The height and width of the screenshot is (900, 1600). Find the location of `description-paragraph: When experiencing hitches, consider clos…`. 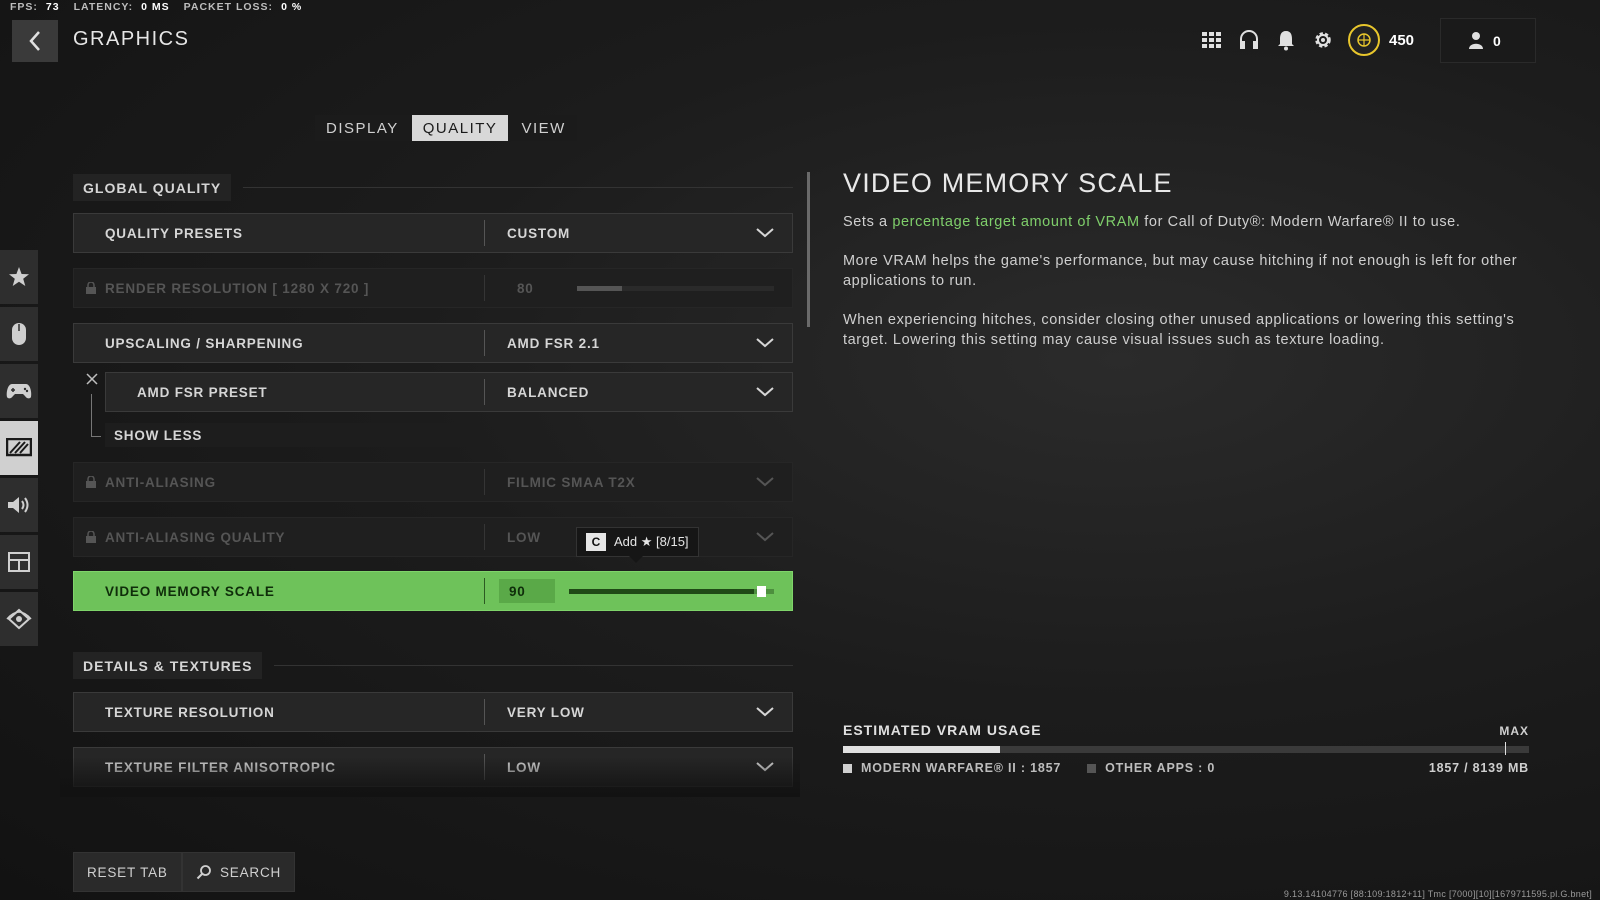

description-paragraph: When experiencing hitches, consider clos… is located at coordinates (1179, 330).